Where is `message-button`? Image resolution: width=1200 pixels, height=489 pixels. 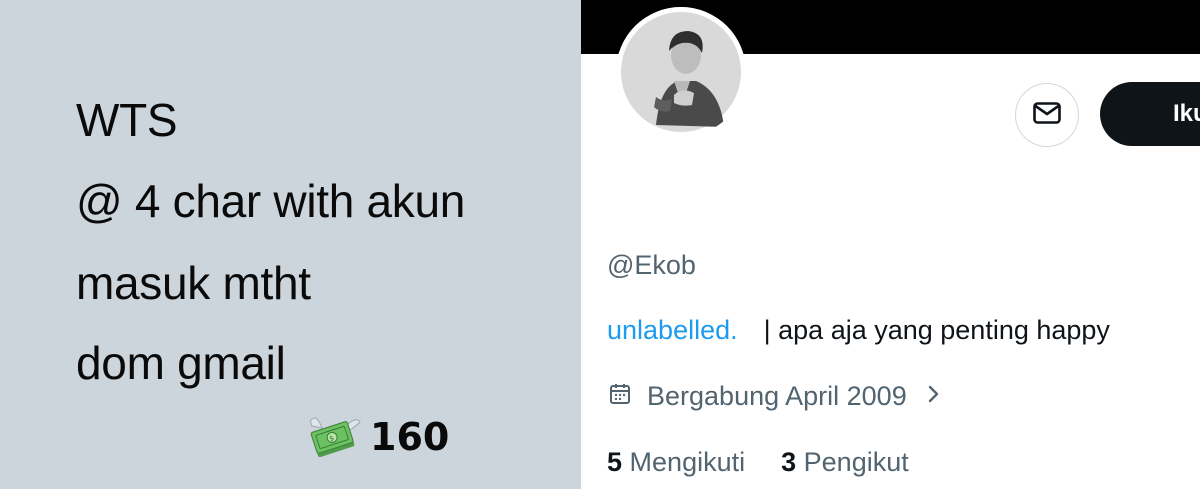
message-button is located at coordinates (1047, 115).